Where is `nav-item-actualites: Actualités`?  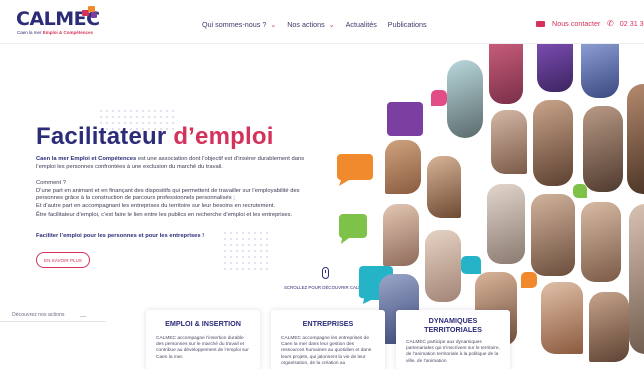
nav-item-actualites: Actualités is located at coordinates (361, 24).